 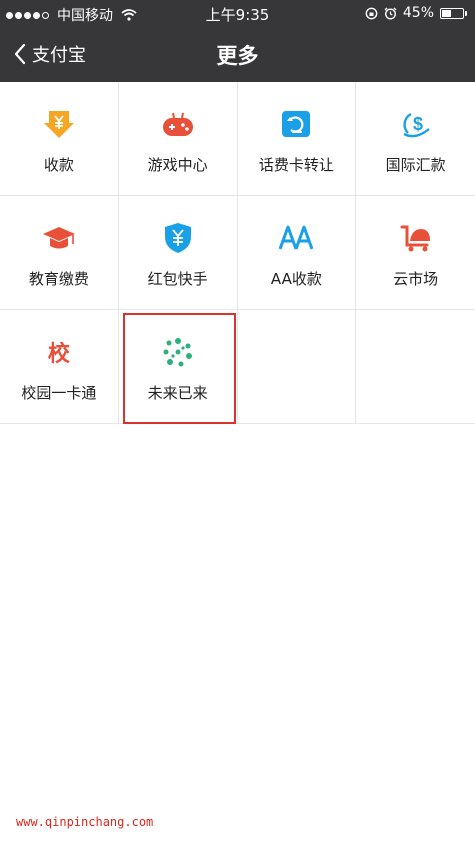 I want to click on grid-item-international-remittance: $ 国际汇款, so click(x=415, y=138).